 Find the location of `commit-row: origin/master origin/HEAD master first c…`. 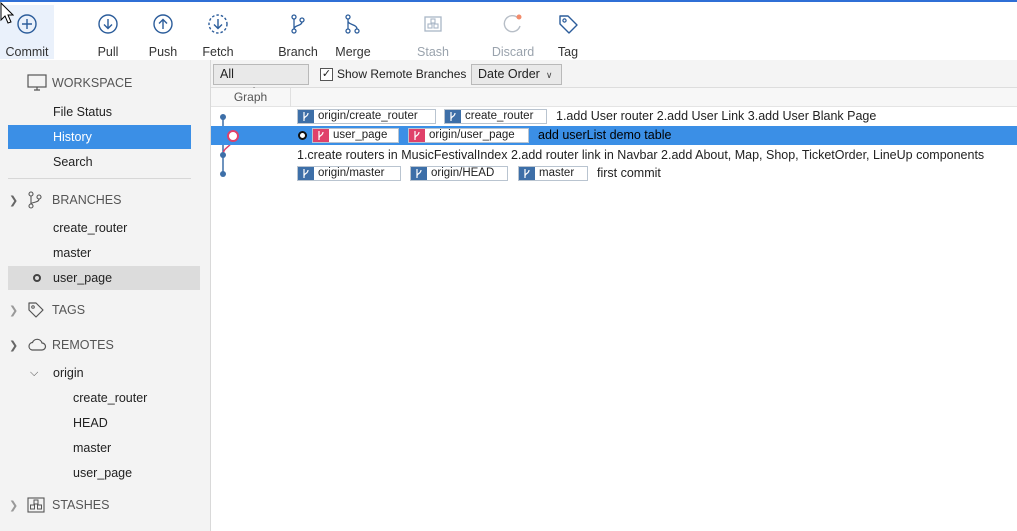

commit-row: origin/master origin/HEAD master first c… is located at coordinates (614, 173).